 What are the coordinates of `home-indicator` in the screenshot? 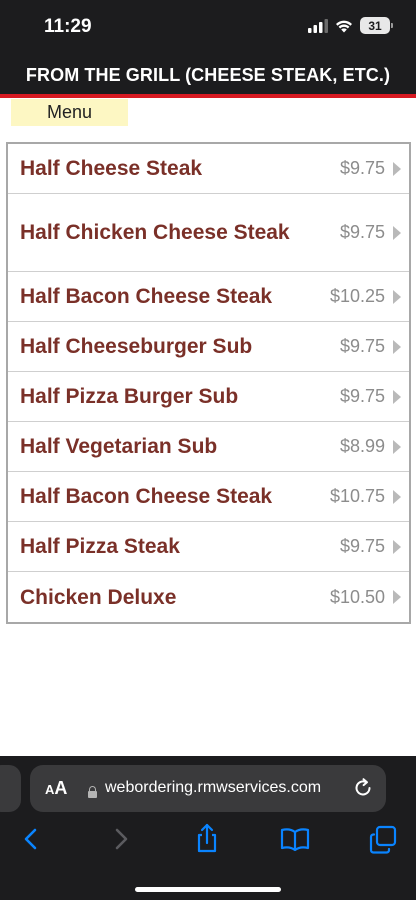 It's located at (208, 889).